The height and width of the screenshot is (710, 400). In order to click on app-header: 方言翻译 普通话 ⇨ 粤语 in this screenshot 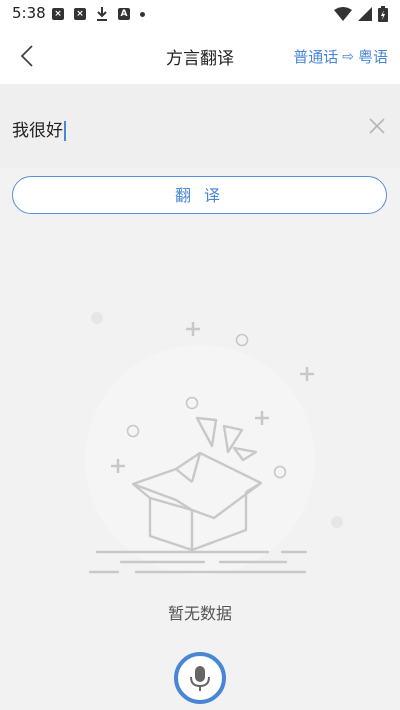, I will do `click(200, 56)`.